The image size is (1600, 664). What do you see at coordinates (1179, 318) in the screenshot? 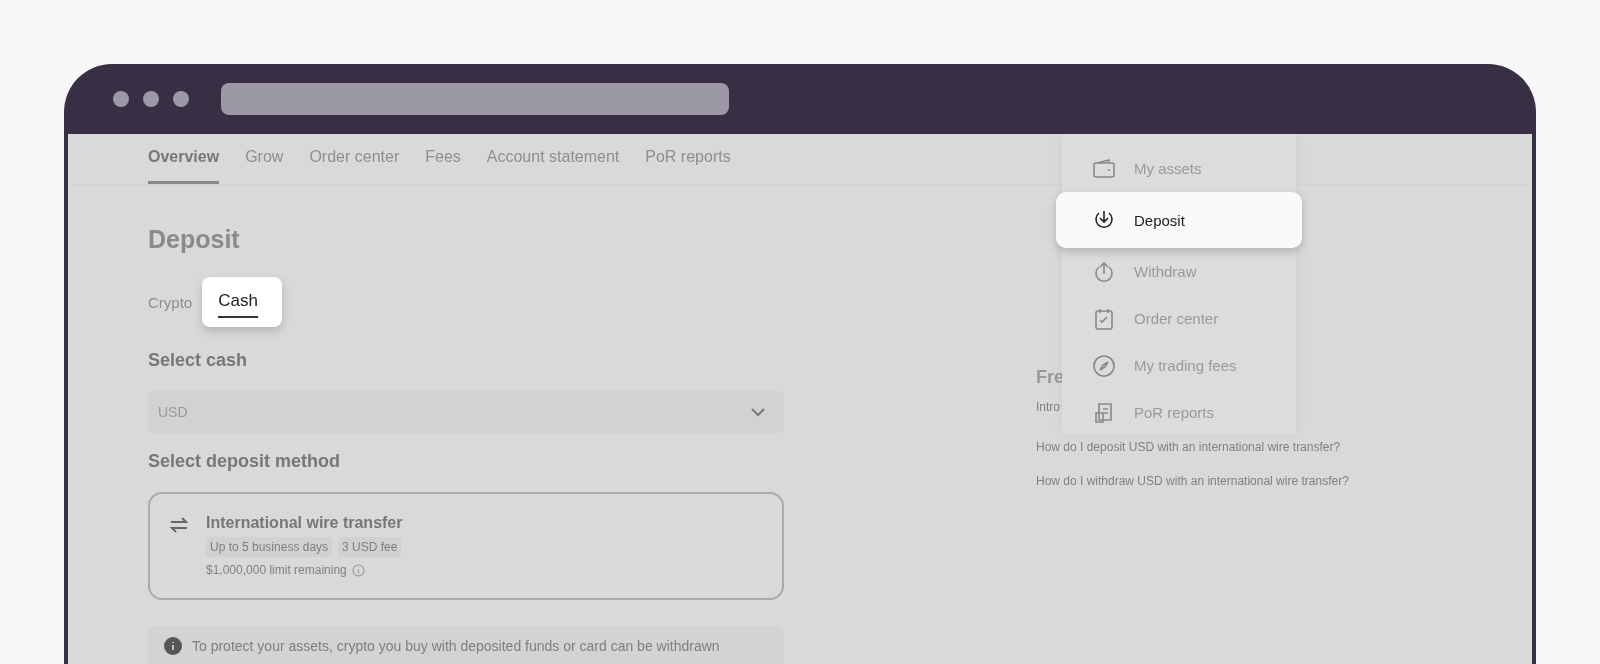
I see `menu-item: Order center` at bounding box center [1179, 318].